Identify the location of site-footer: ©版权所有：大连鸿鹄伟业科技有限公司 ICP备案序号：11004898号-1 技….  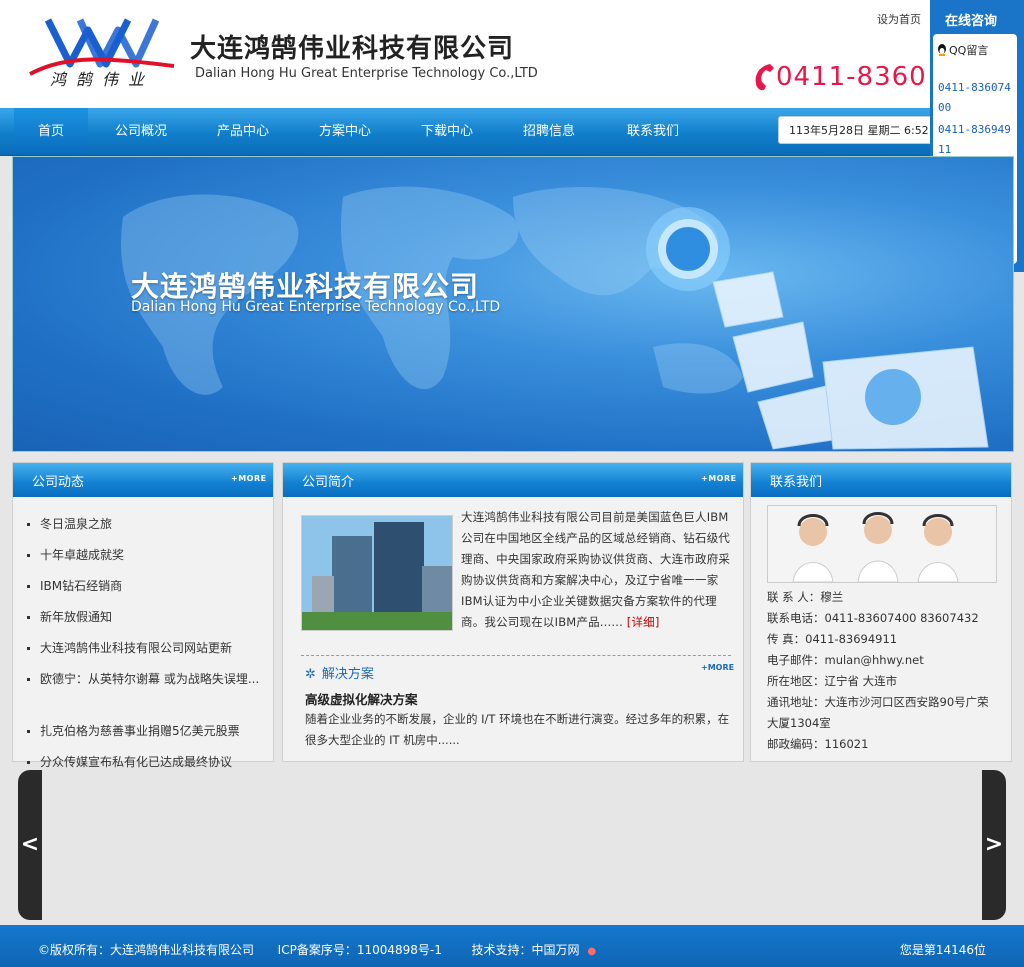
(512, 946).